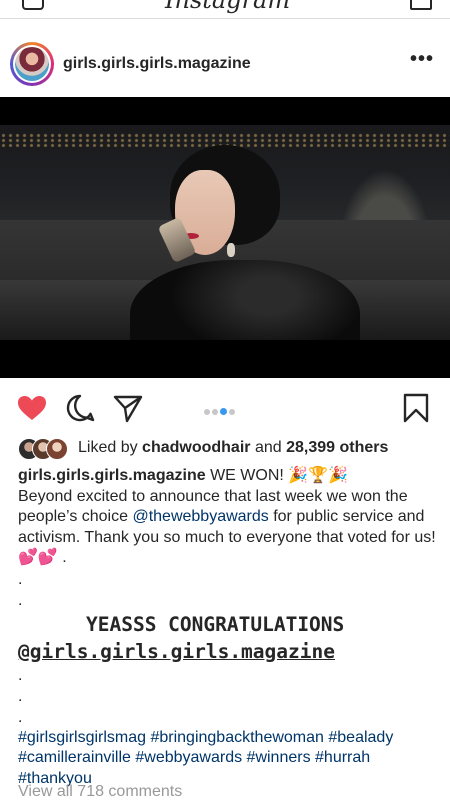 The width and height of the screenshot is (450, 801). I want to click on liker-username: chadwoodhair, so click(196, 447).